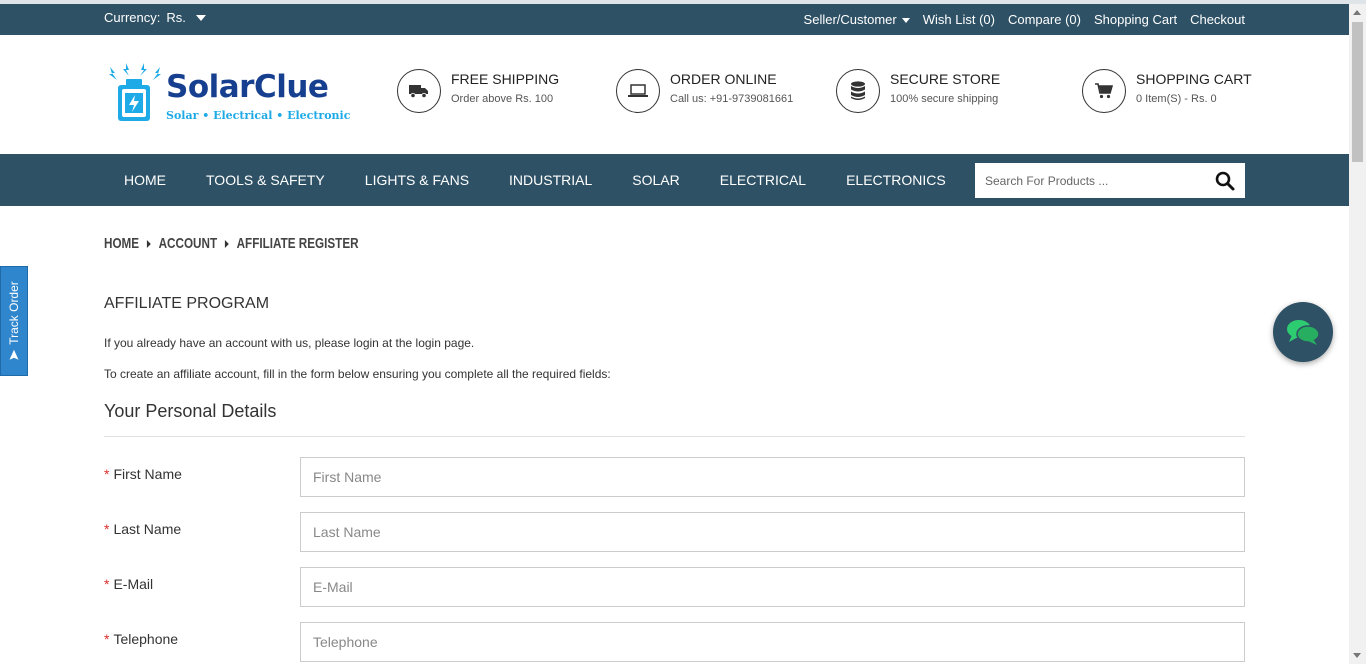 This screenshot has width=1366, height=664. Describe the element at coordinates (850, 19) in the screenshot. I see `seller-customer-label: Seller/Customer` at that location.